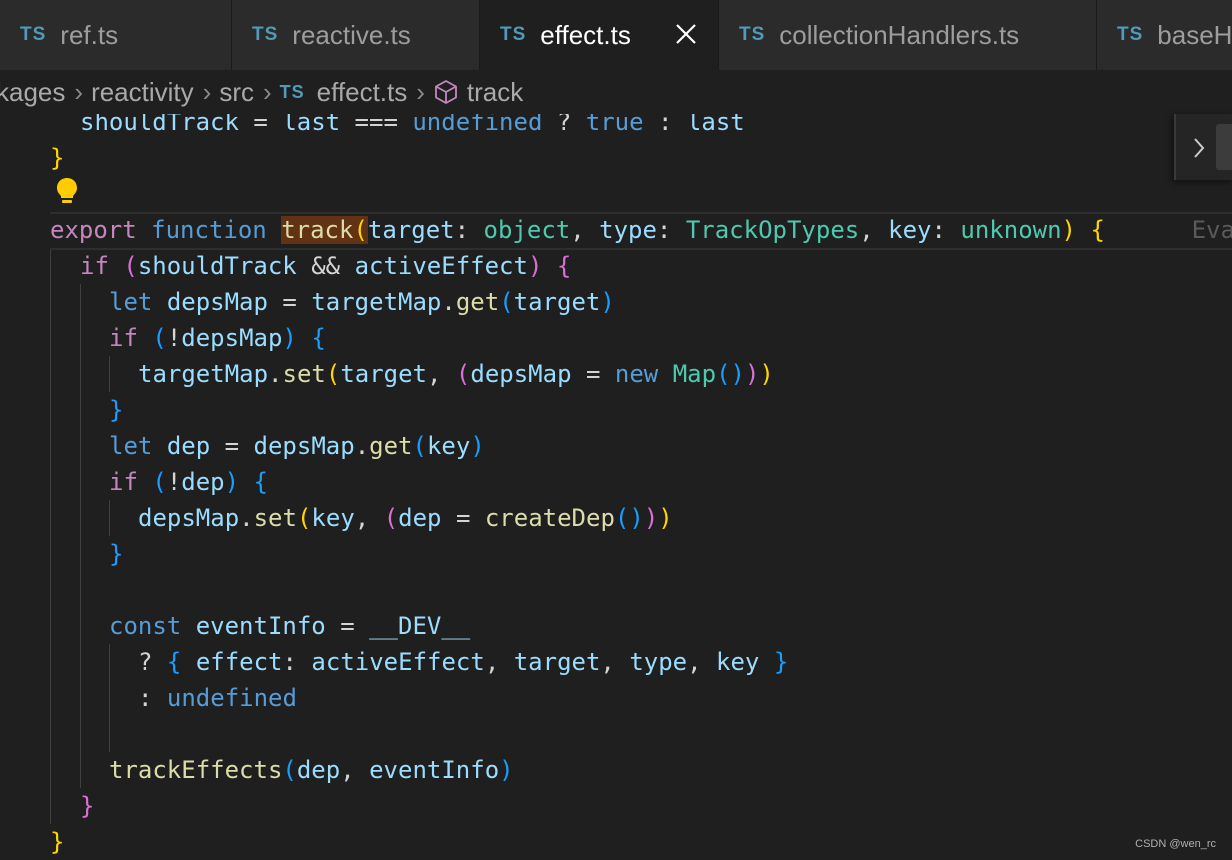 Image resolution: width=1232 pixels, height=860 pixels. I want to click on breadcrumb-item-file: TS effect.ts, so click(344, 92).